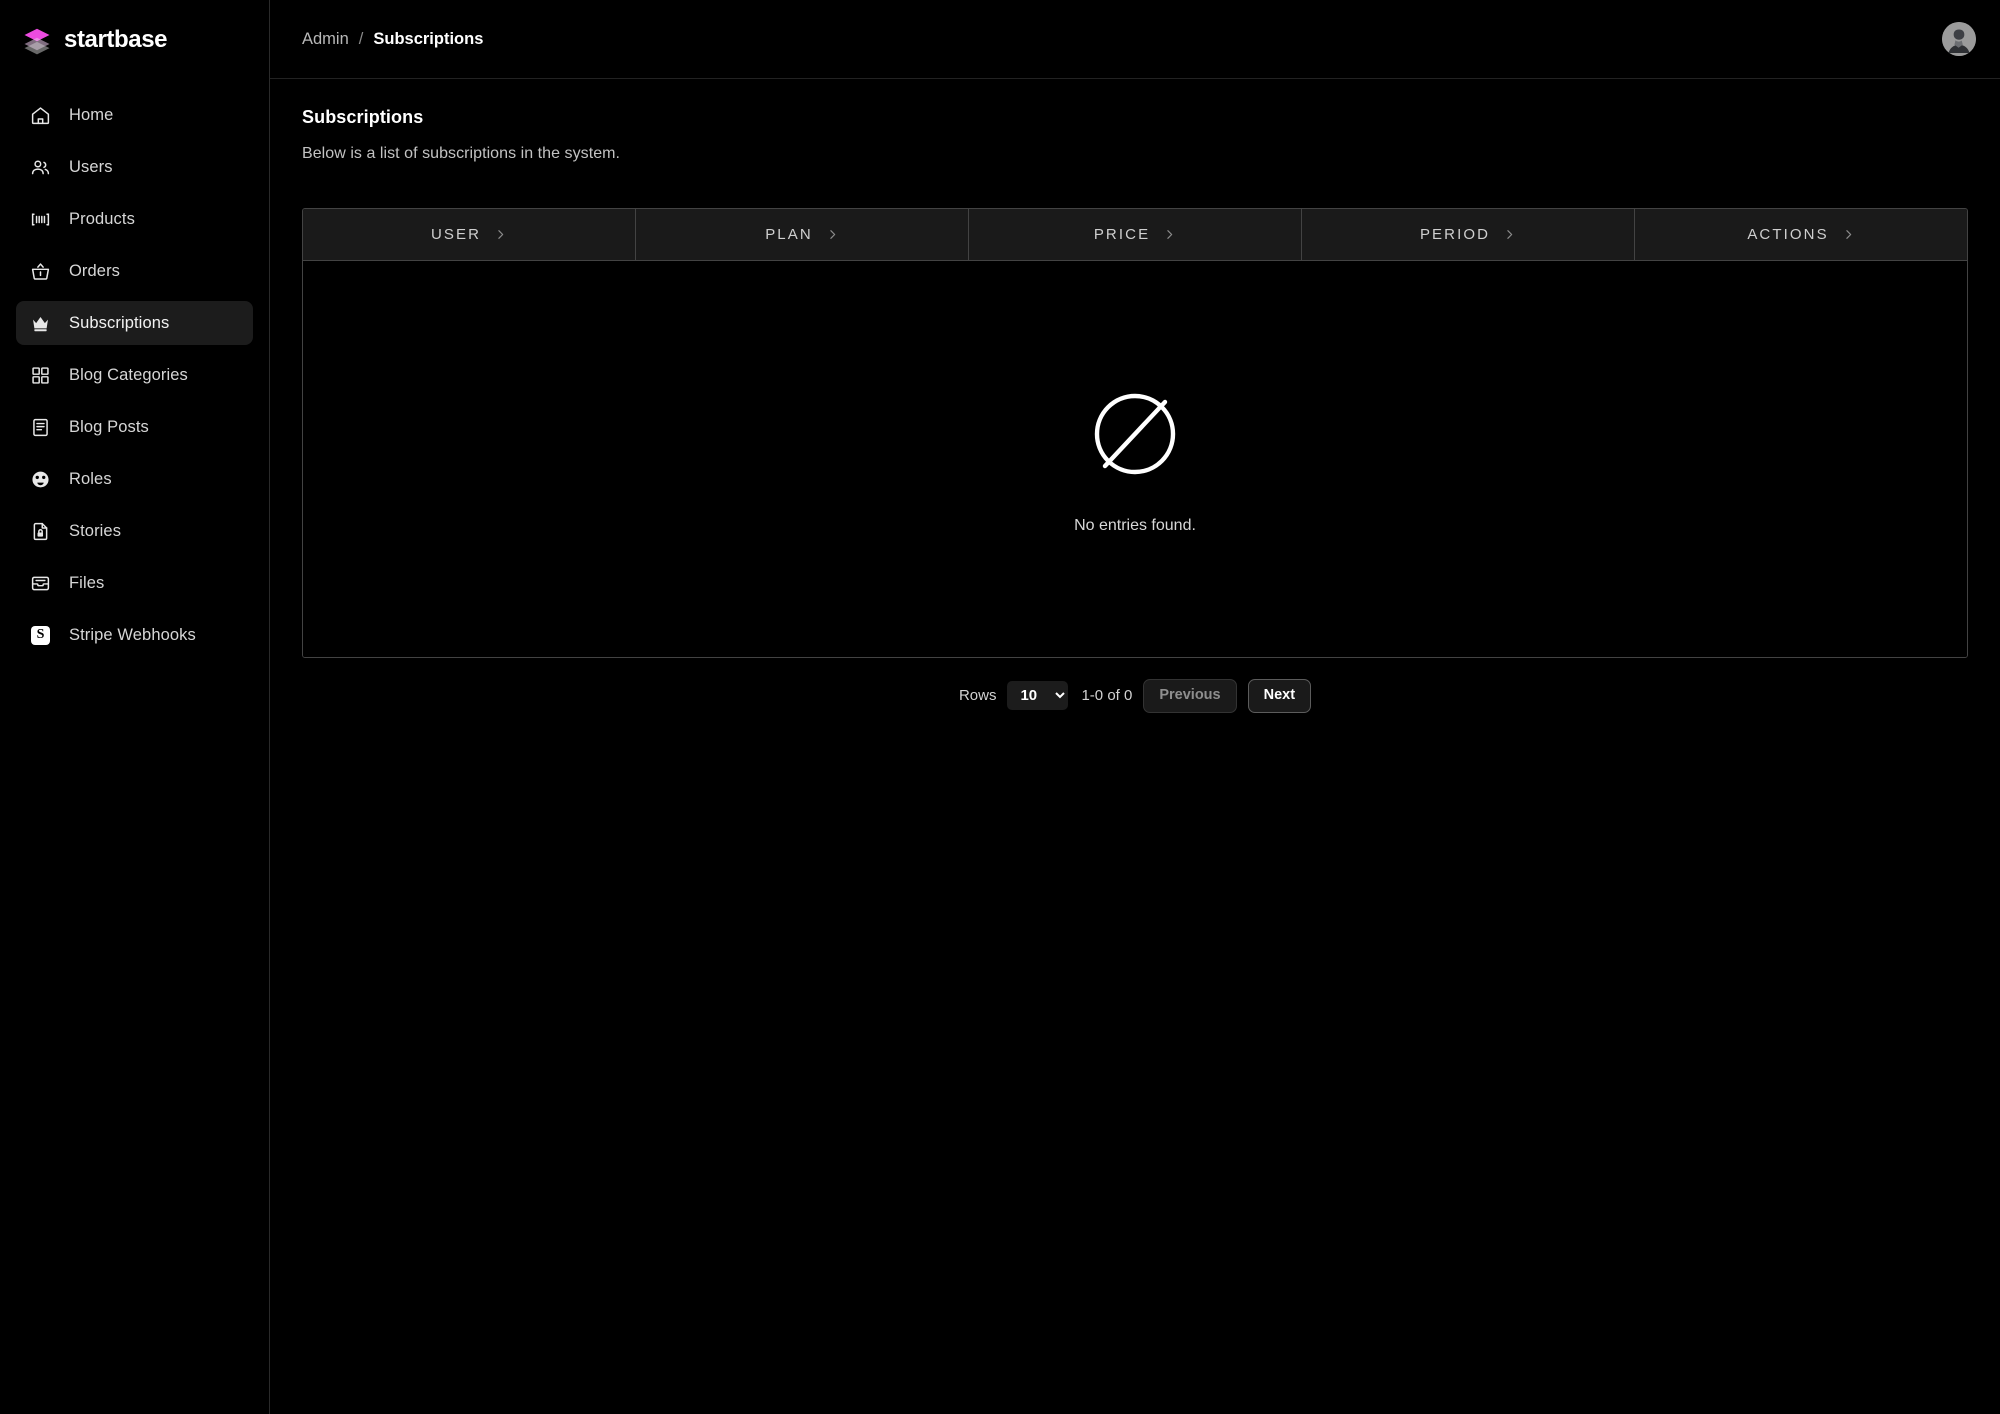 Image resolution: width=2000 pixels, height=1414 pixels. I want to click on sidebar-item-stripe-webhooks: S Stripe Webhooks, so click(134, 635).